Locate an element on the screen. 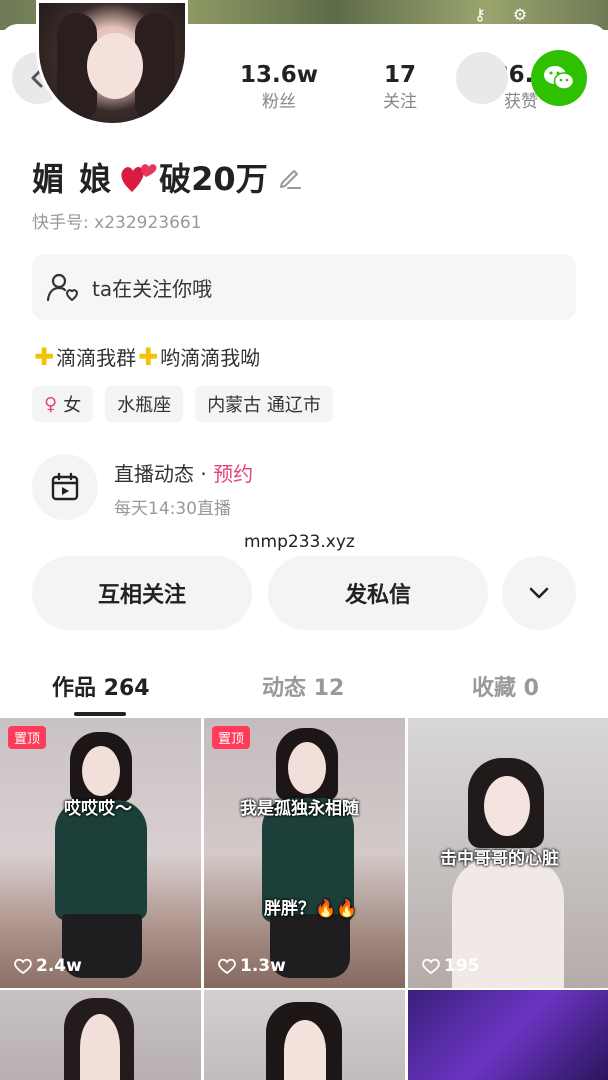 The width and height of the screenshot is (608, 1080). kuaishou-id: 快手号: x232923661 is located at coordinates (117, 220).